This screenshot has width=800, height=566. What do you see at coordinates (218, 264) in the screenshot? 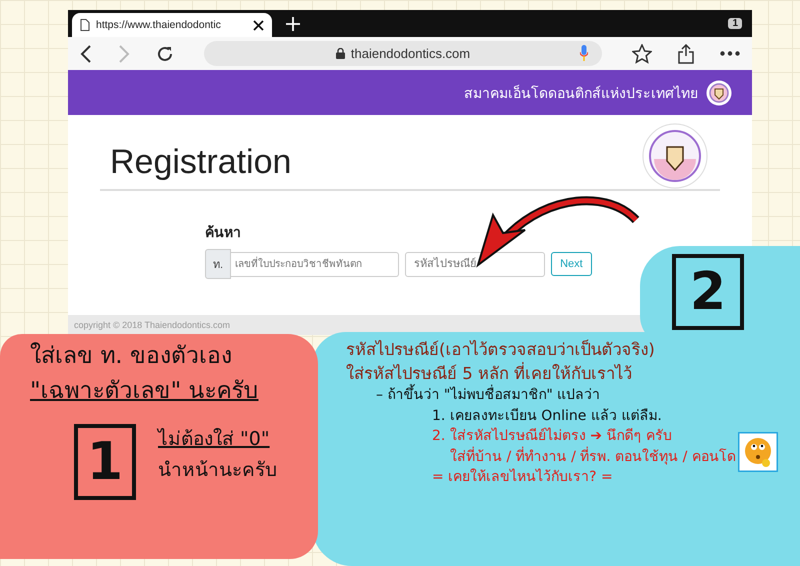
I see `prefix-label: ท.` at bounding box center [218, 264].